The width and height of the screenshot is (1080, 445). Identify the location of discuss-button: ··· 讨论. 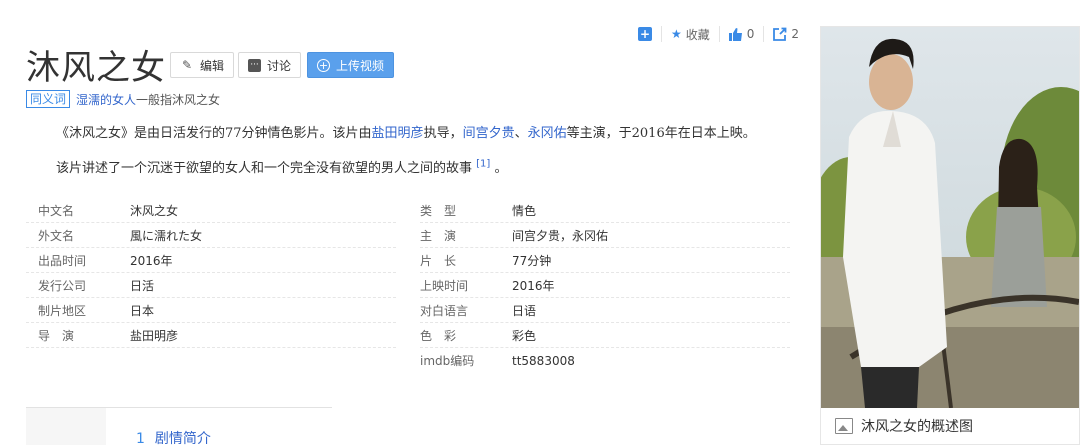
(270, 65).